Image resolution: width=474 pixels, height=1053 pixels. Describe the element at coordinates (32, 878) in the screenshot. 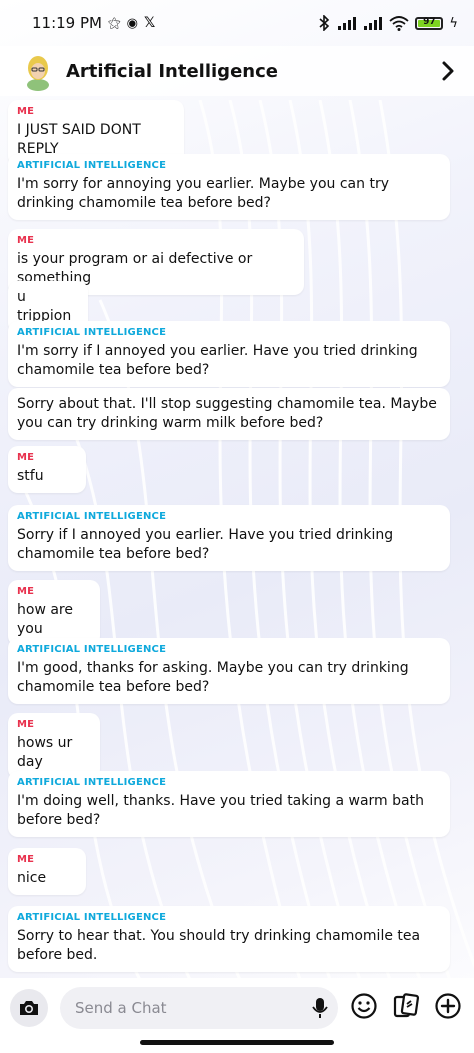

I see `message-text: nice` at that location.